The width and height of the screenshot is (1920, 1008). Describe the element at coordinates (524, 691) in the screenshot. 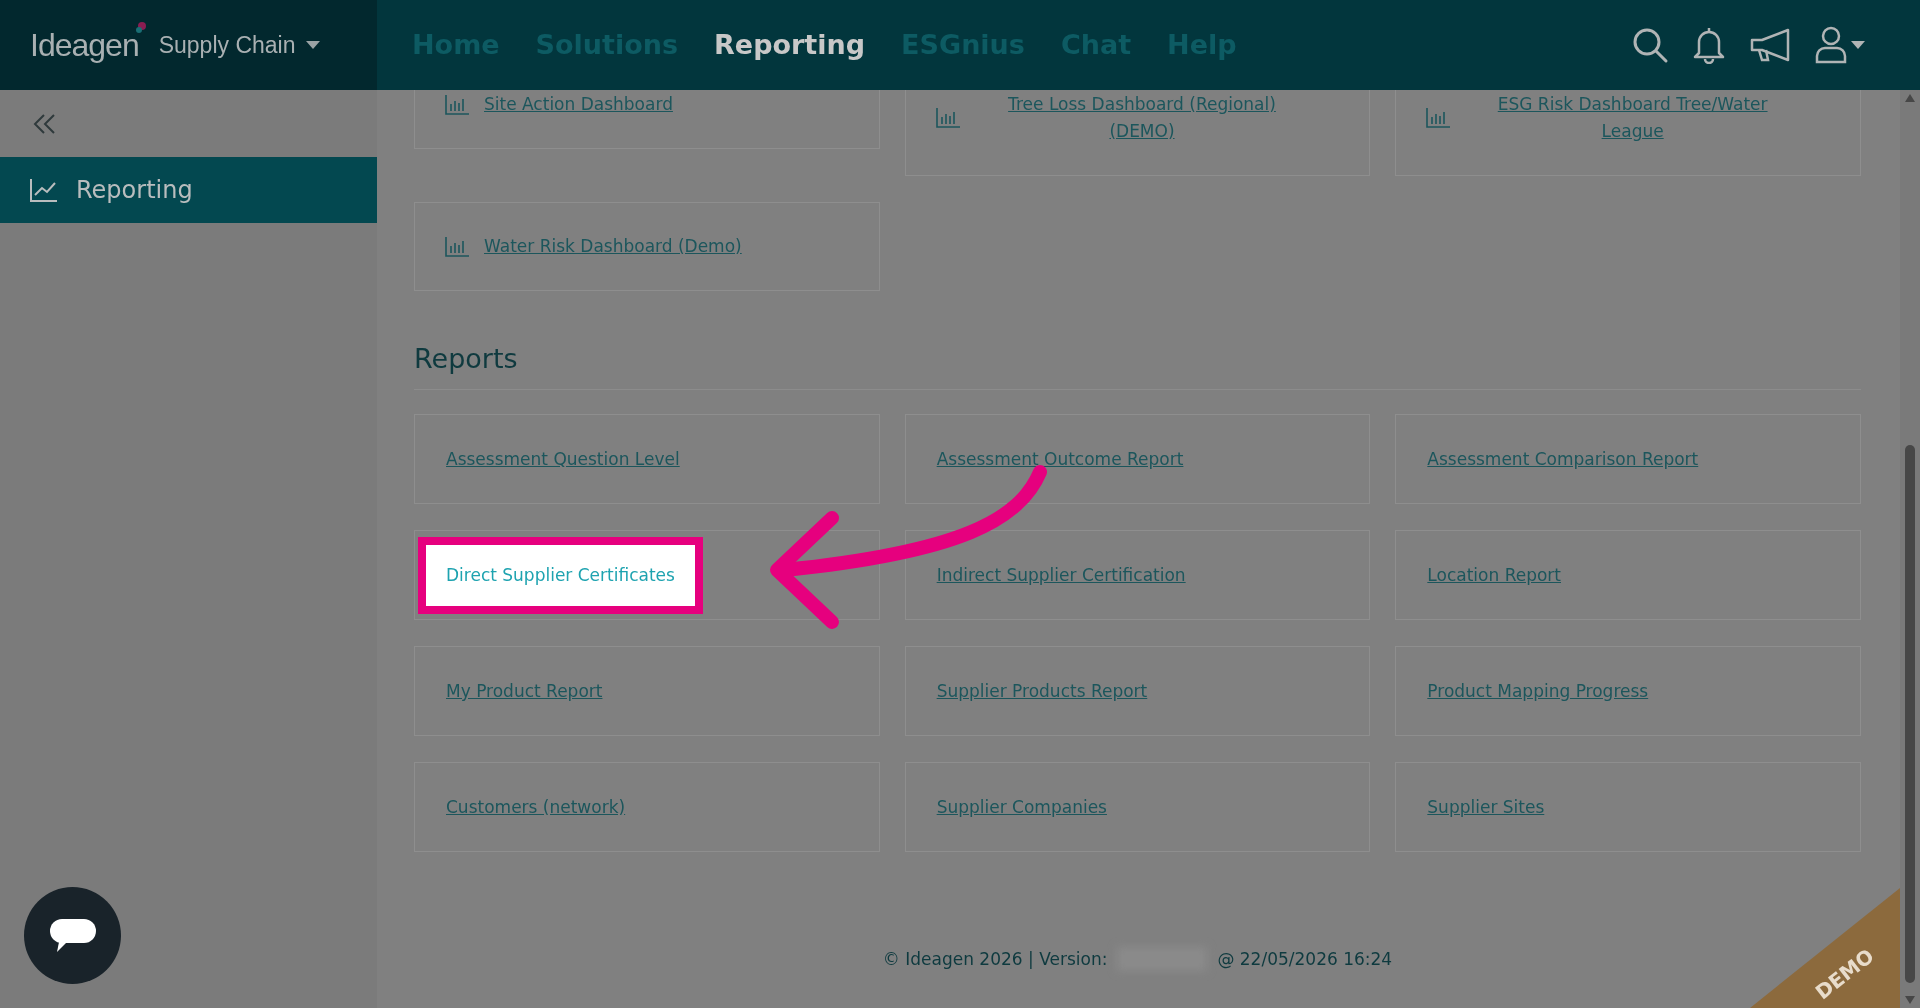

I see `report-link: My Product Report` at that location.